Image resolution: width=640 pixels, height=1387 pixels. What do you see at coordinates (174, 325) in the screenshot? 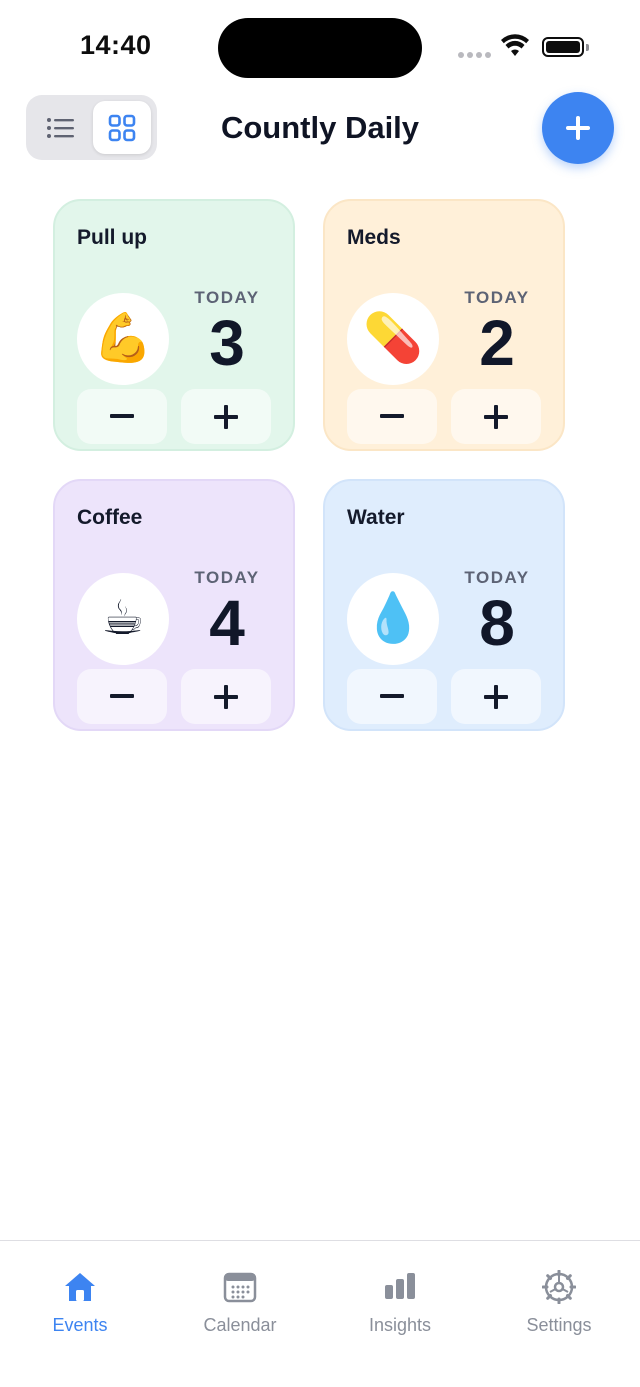
I see `counter-card-pull-up: Pull up 💪 TODAY 3` at bounding box center [174, 325].